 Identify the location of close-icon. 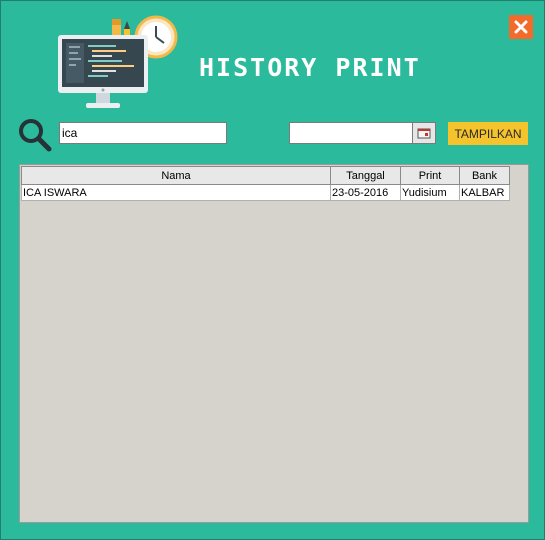
(521, 27).